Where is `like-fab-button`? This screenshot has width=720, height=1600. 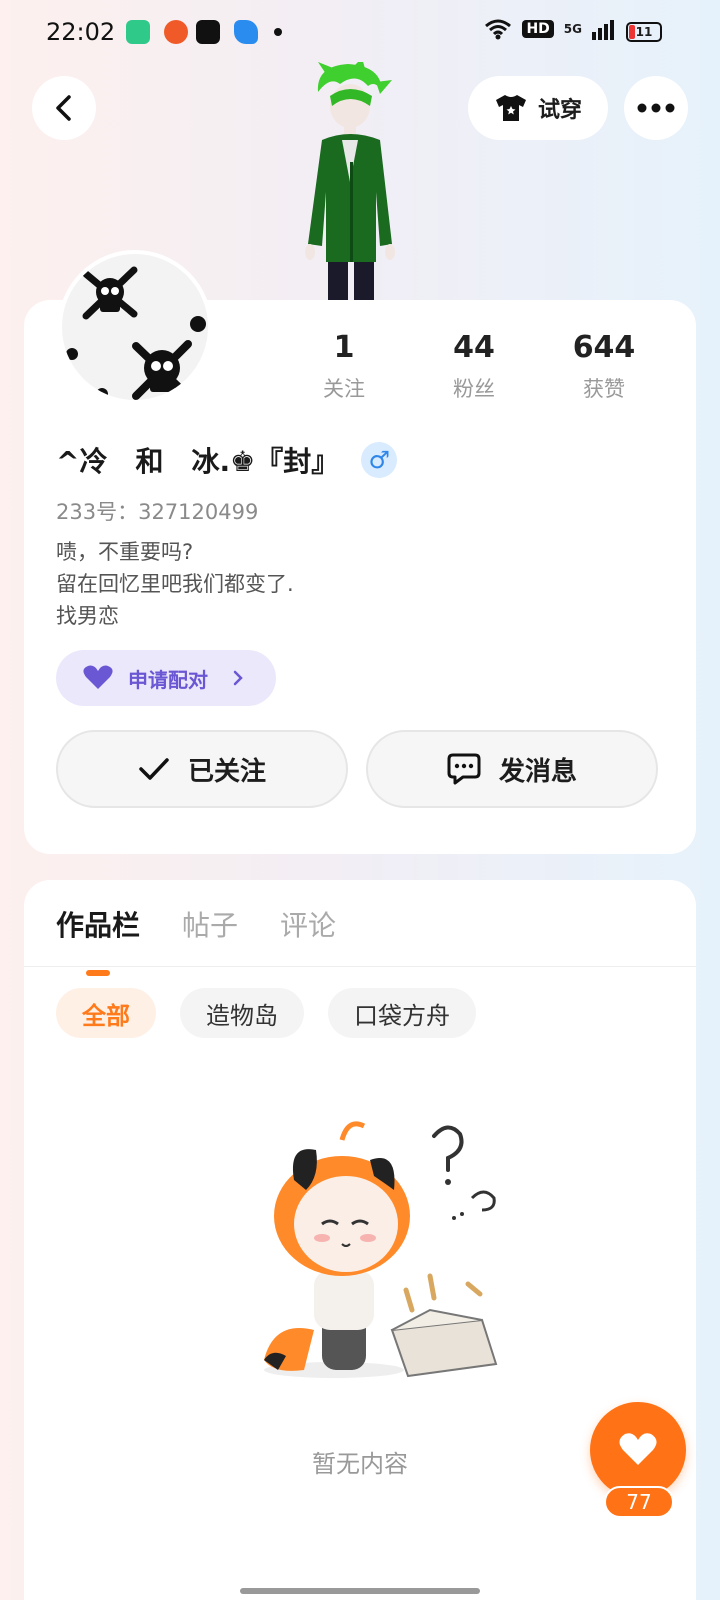
like-fab-button is located at coordinates (638, 1450).